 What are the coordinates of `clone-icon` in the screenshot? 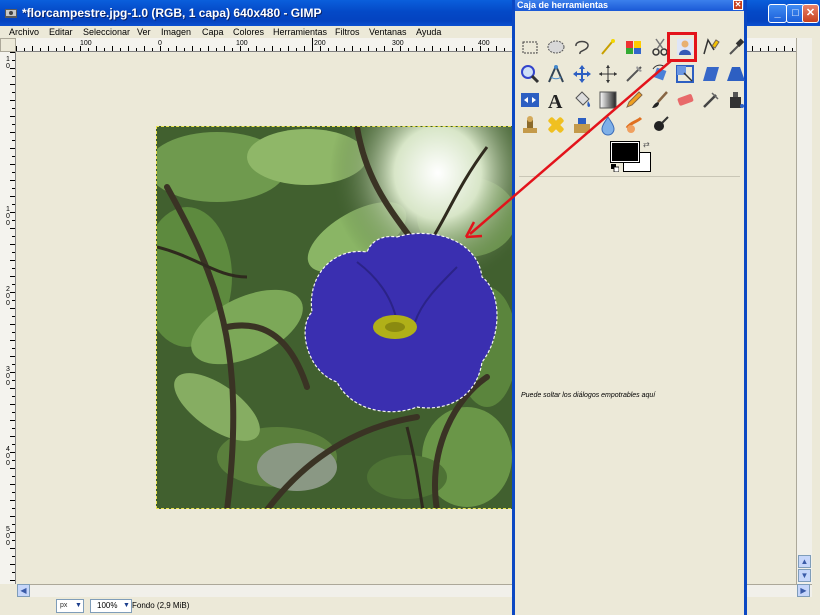 It's located at (530, 125).